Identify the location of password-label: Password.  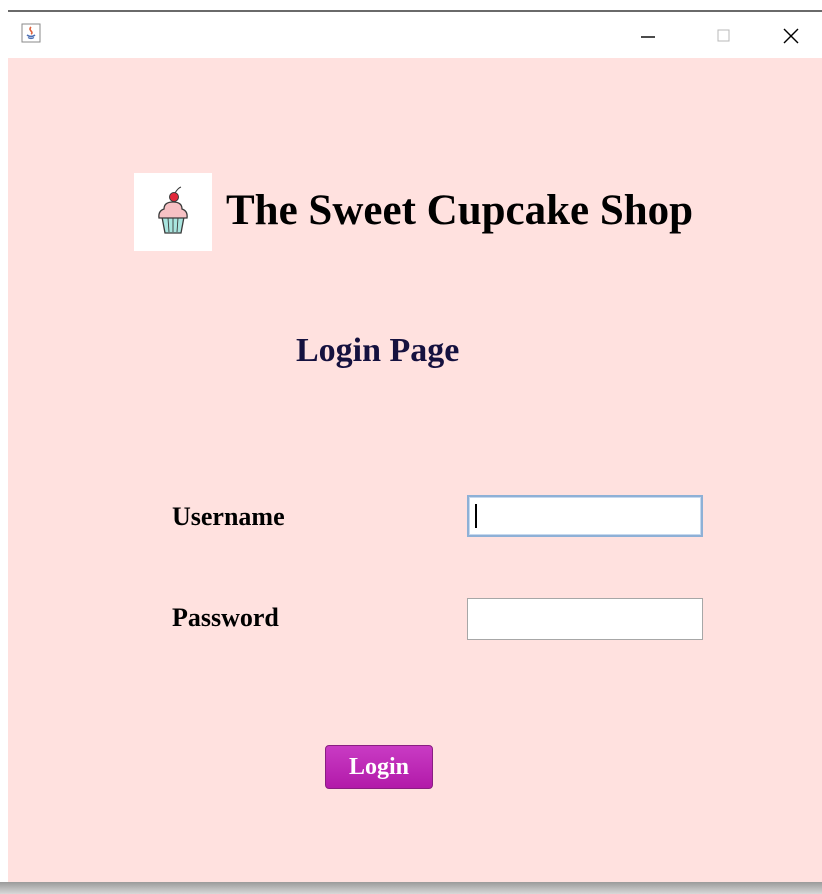
(225, 617).